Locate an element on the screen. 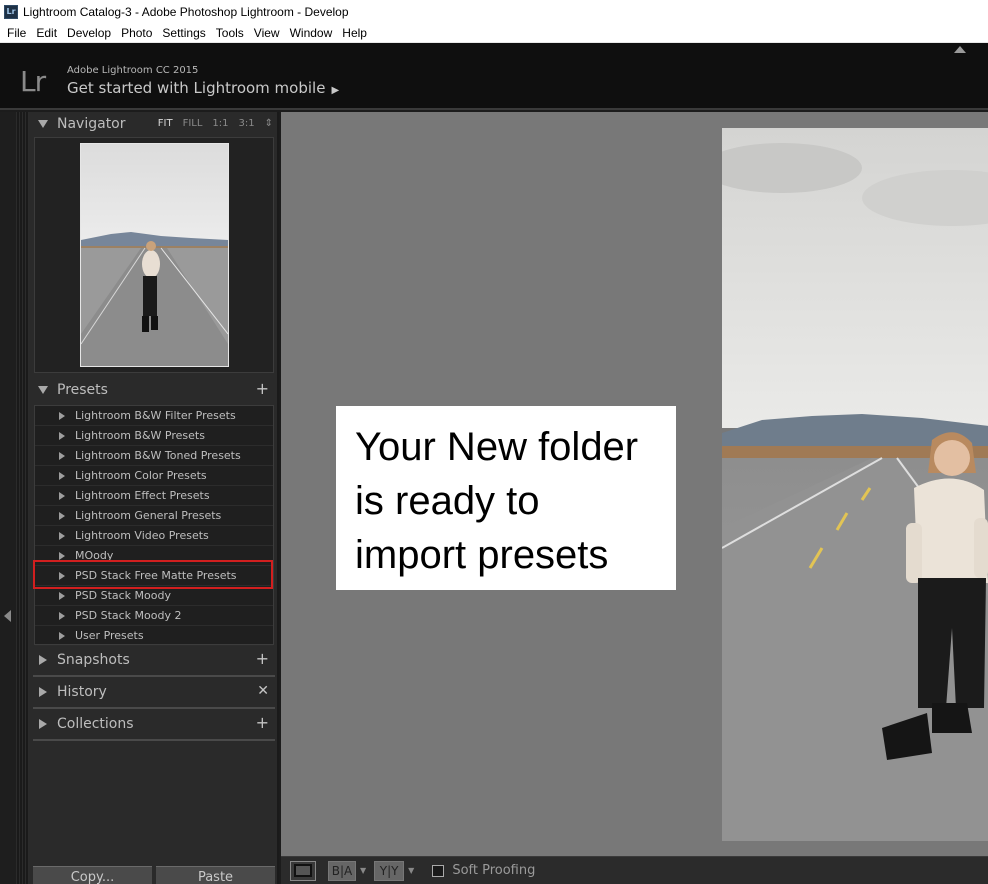 This screenshot has height=884, width=988. preset-folder: Lightroom Color Presets is located at coordinates (154, 476).